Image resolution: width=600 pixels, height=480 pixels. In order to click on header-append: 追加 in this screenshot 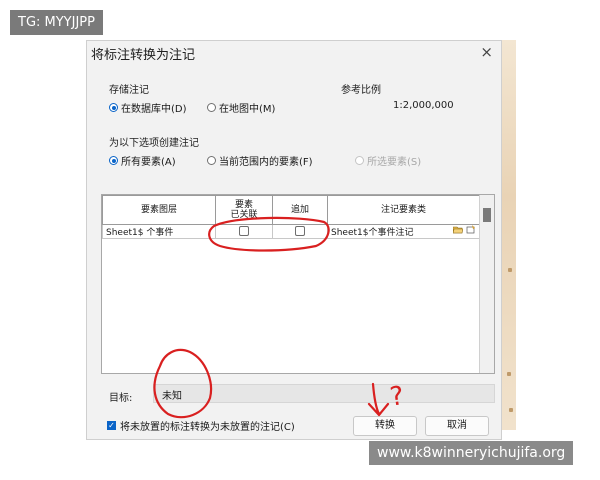, I will do `click(300, 210)`.